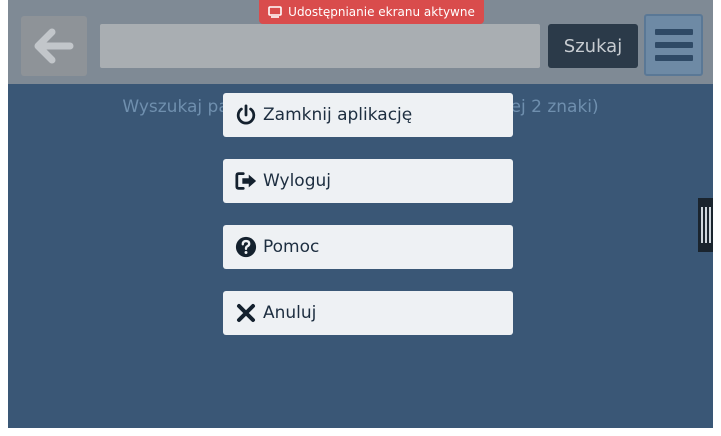 The image size is (721, 436). Describe the element at coordinates (291, 247) in the screenshot. I see `menu-item-label: Pomoc` at that location.